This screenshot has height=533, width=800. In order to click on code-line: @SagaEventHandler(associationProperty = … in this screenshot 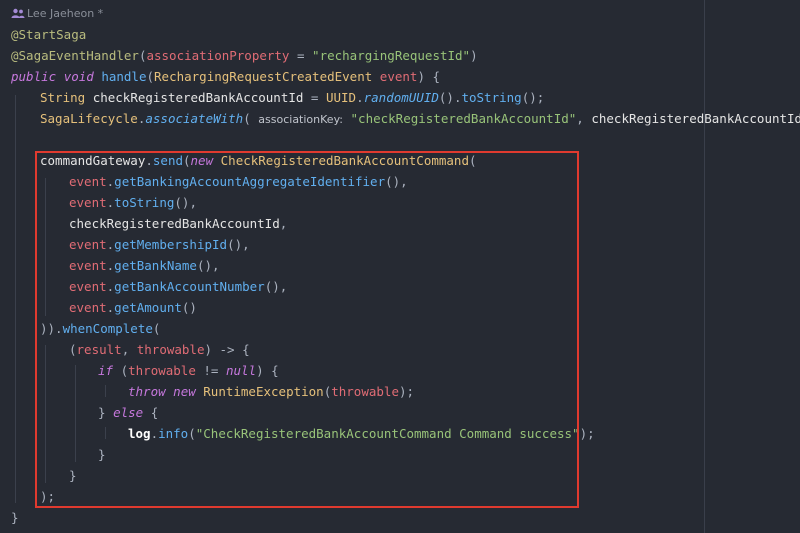, I will do `click(244, 55)`.